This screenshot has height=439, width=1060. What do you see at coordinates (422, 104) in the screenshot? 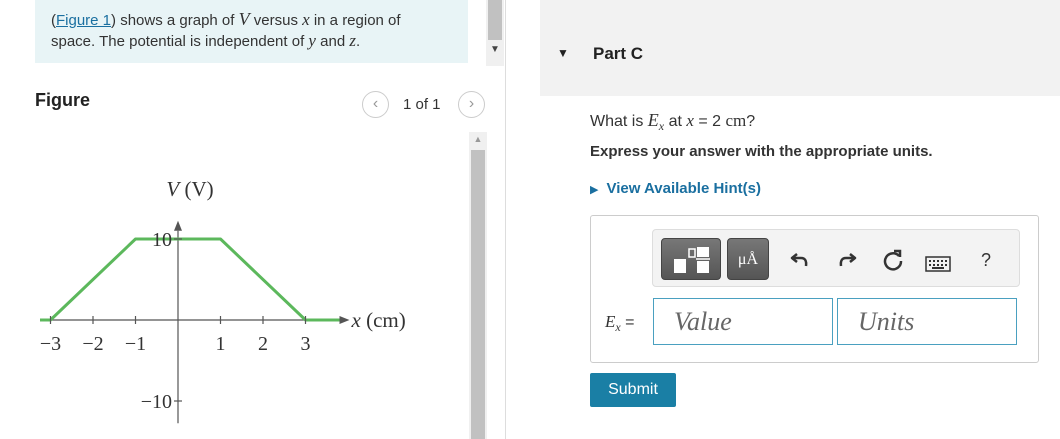
I see `pager-count: 1 of 1` at bounding box center [422, 104].